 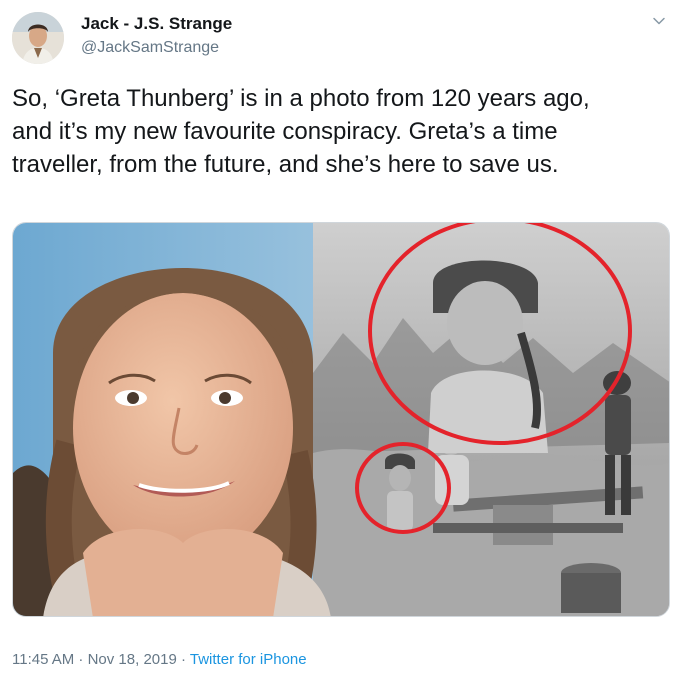 I want to click on timestamp: 11:45 AM · Nov 18, 2019, so click(x=94, y=659).